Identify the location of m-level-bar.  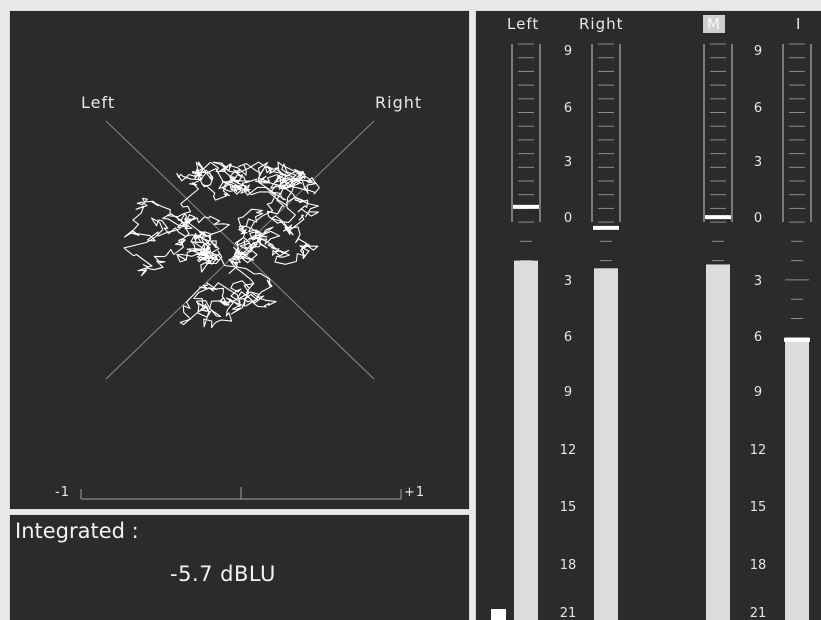
(718, 442).